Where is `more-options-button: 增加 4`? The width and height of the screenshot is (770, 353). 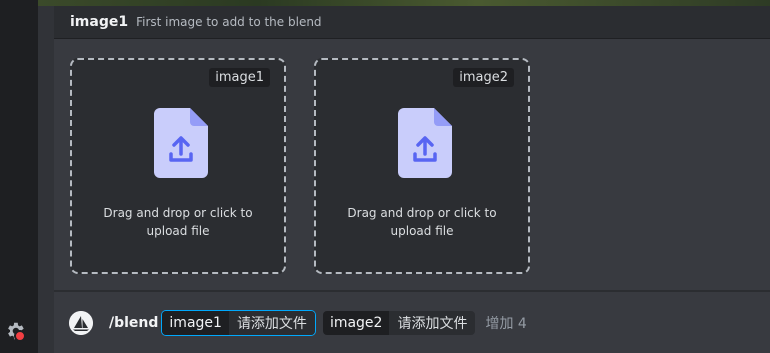
more-options-button: 增加 4 is located at coordinates (505, 323).